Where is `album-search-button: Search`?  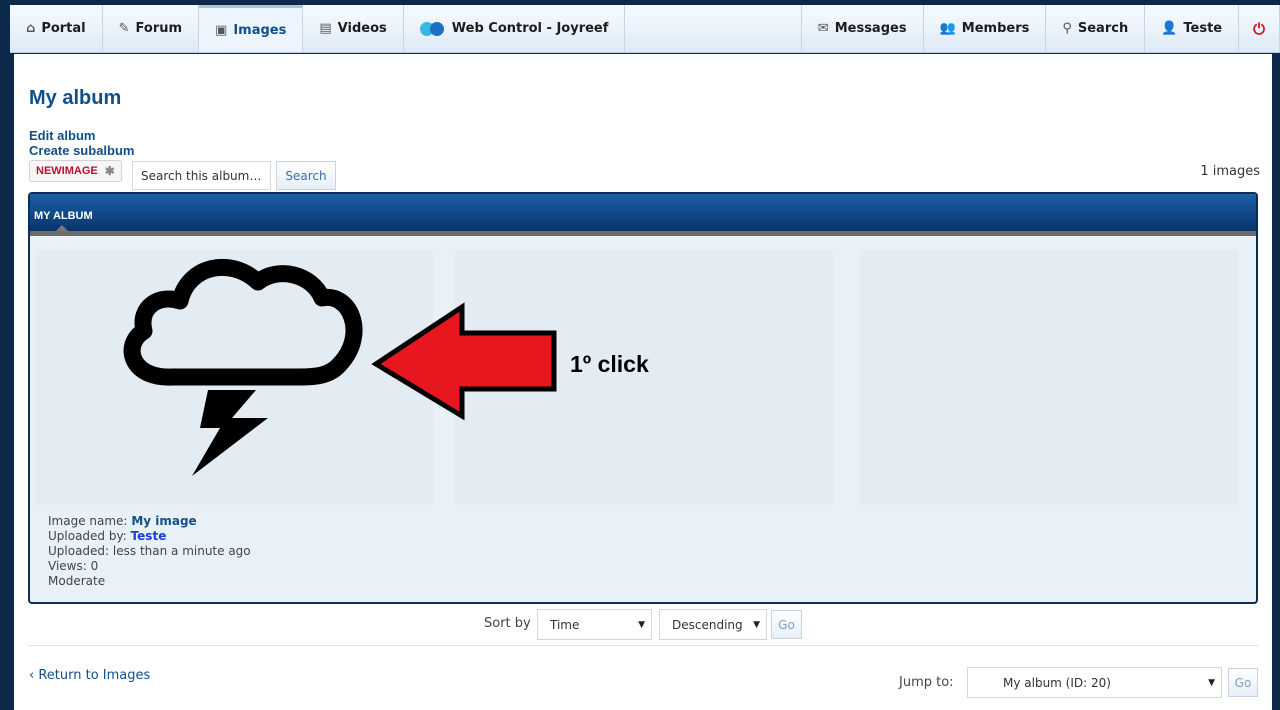
album-search-button: Search is located at coordinates (306, 175).